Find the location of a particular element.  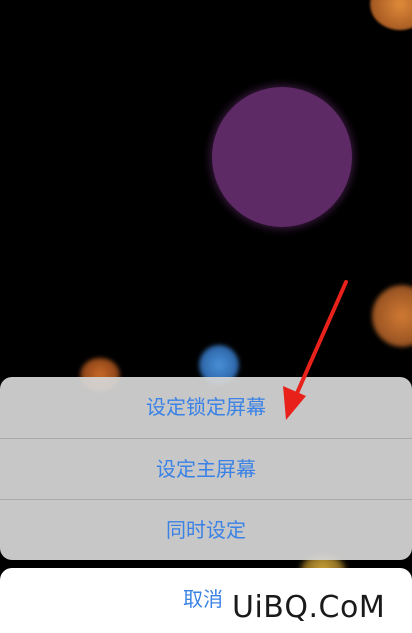

set-home-screen-button: 设定主屏幕 is located at coordinates (206, 468).